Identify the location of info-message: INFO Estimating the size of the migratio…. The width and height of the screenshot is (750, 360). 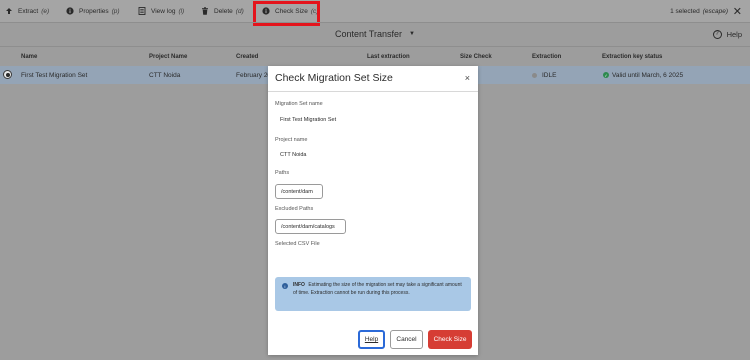
(380, 289).